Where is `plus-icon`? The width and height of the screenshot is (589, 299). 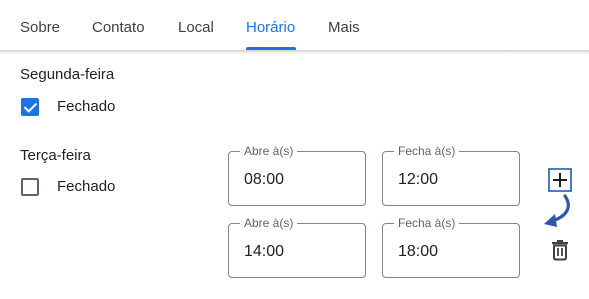
plus-icon is located at coordinates (560, 180).